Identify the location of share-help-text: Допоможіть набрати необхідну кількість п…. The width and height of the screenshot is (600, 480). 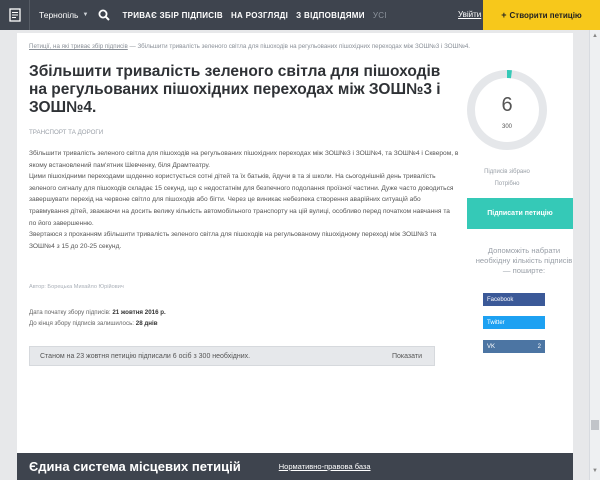
(524, 260).